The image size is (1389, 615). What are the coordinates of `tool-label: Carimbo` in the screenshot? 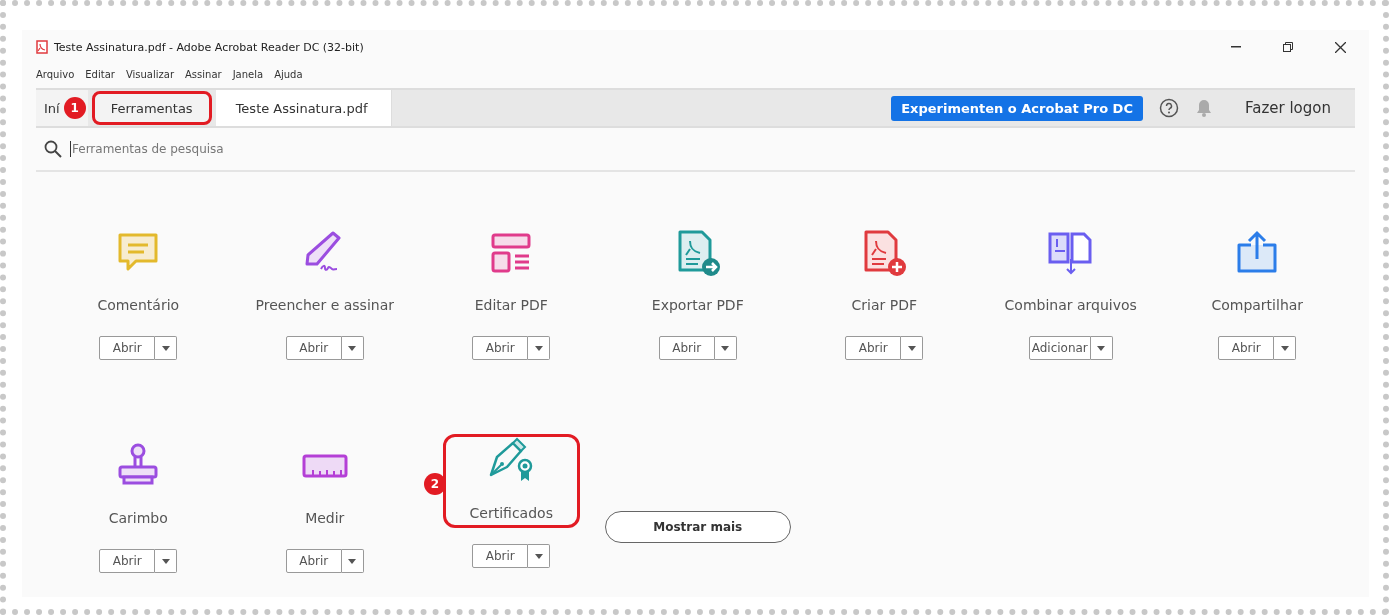 It's located at (138, 518).